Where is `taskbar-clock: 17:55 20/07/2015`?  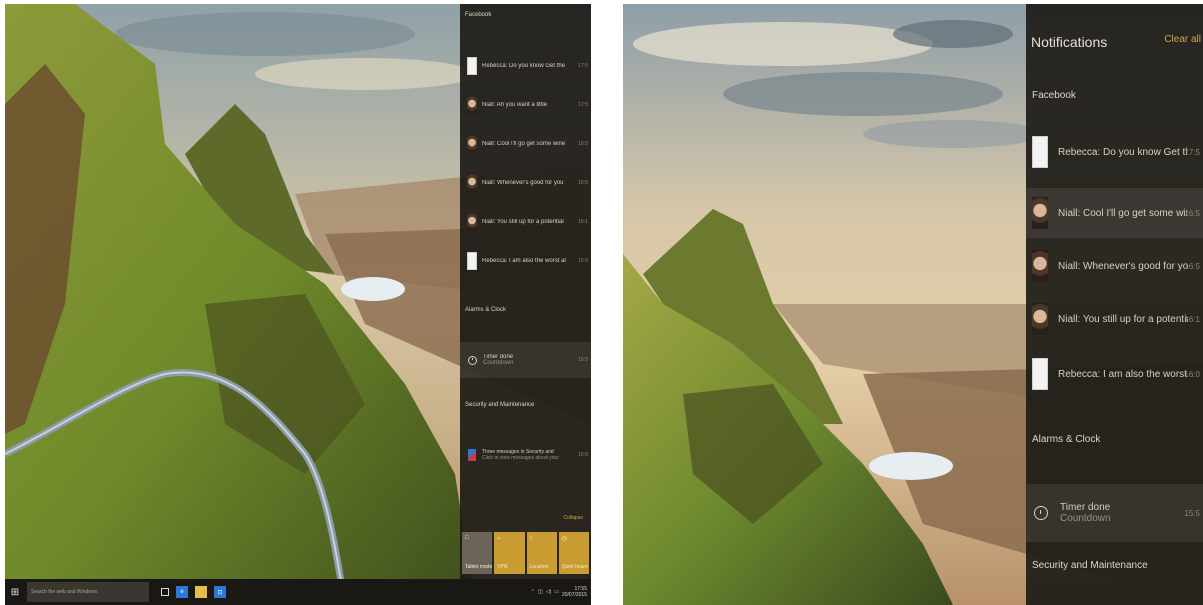 taskbar-clock: 17:55 20/07/2015 is located at coordinates (574, 592).